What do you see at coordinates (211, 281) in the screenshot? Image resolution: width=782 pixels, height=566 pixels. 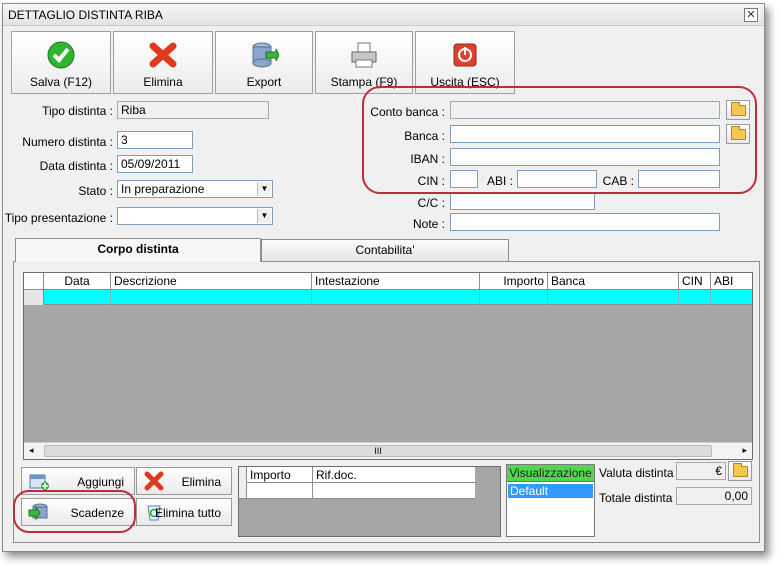 I see `column-header-descrizione: Descrizione` at bounding box center [211, 281].